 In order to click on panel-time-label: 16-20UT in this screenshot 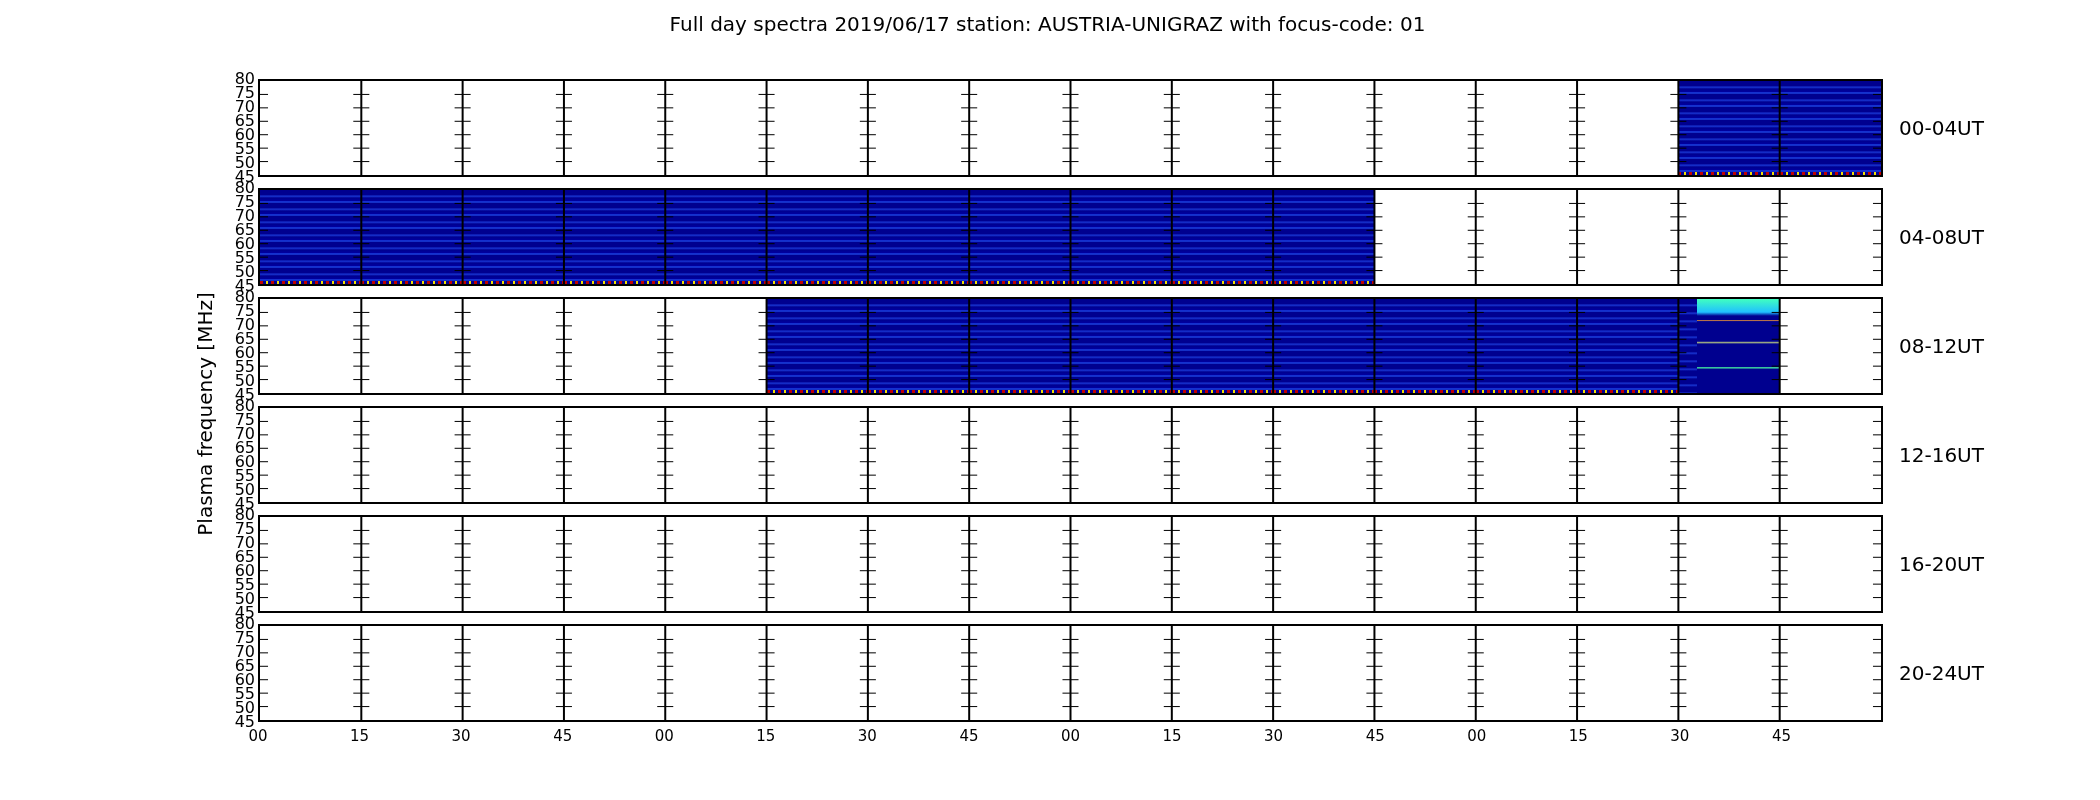, I will do `click(1941, 564)`.